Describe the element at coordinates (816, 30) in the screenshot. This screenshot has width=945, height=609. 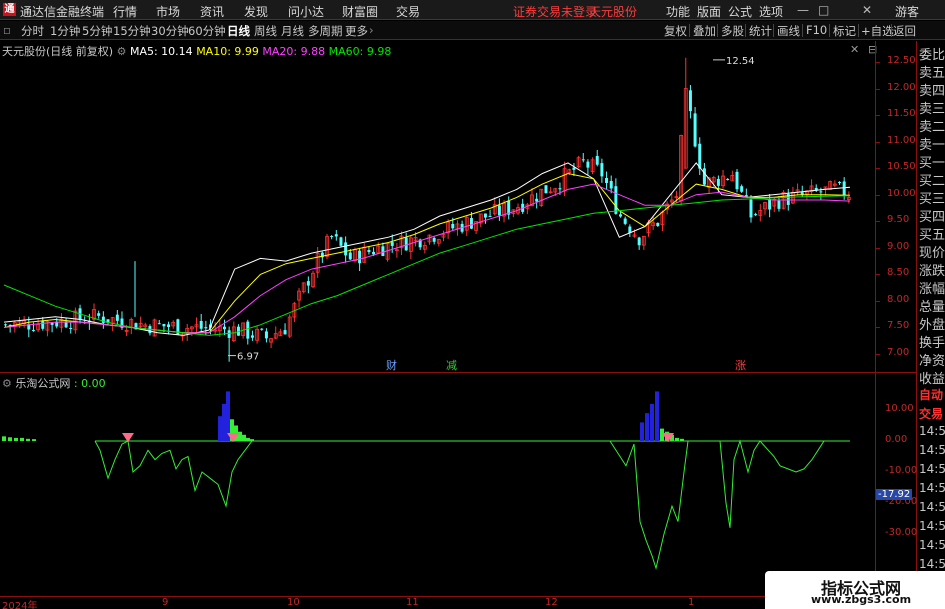
I see `action-f10: F10` at that location.